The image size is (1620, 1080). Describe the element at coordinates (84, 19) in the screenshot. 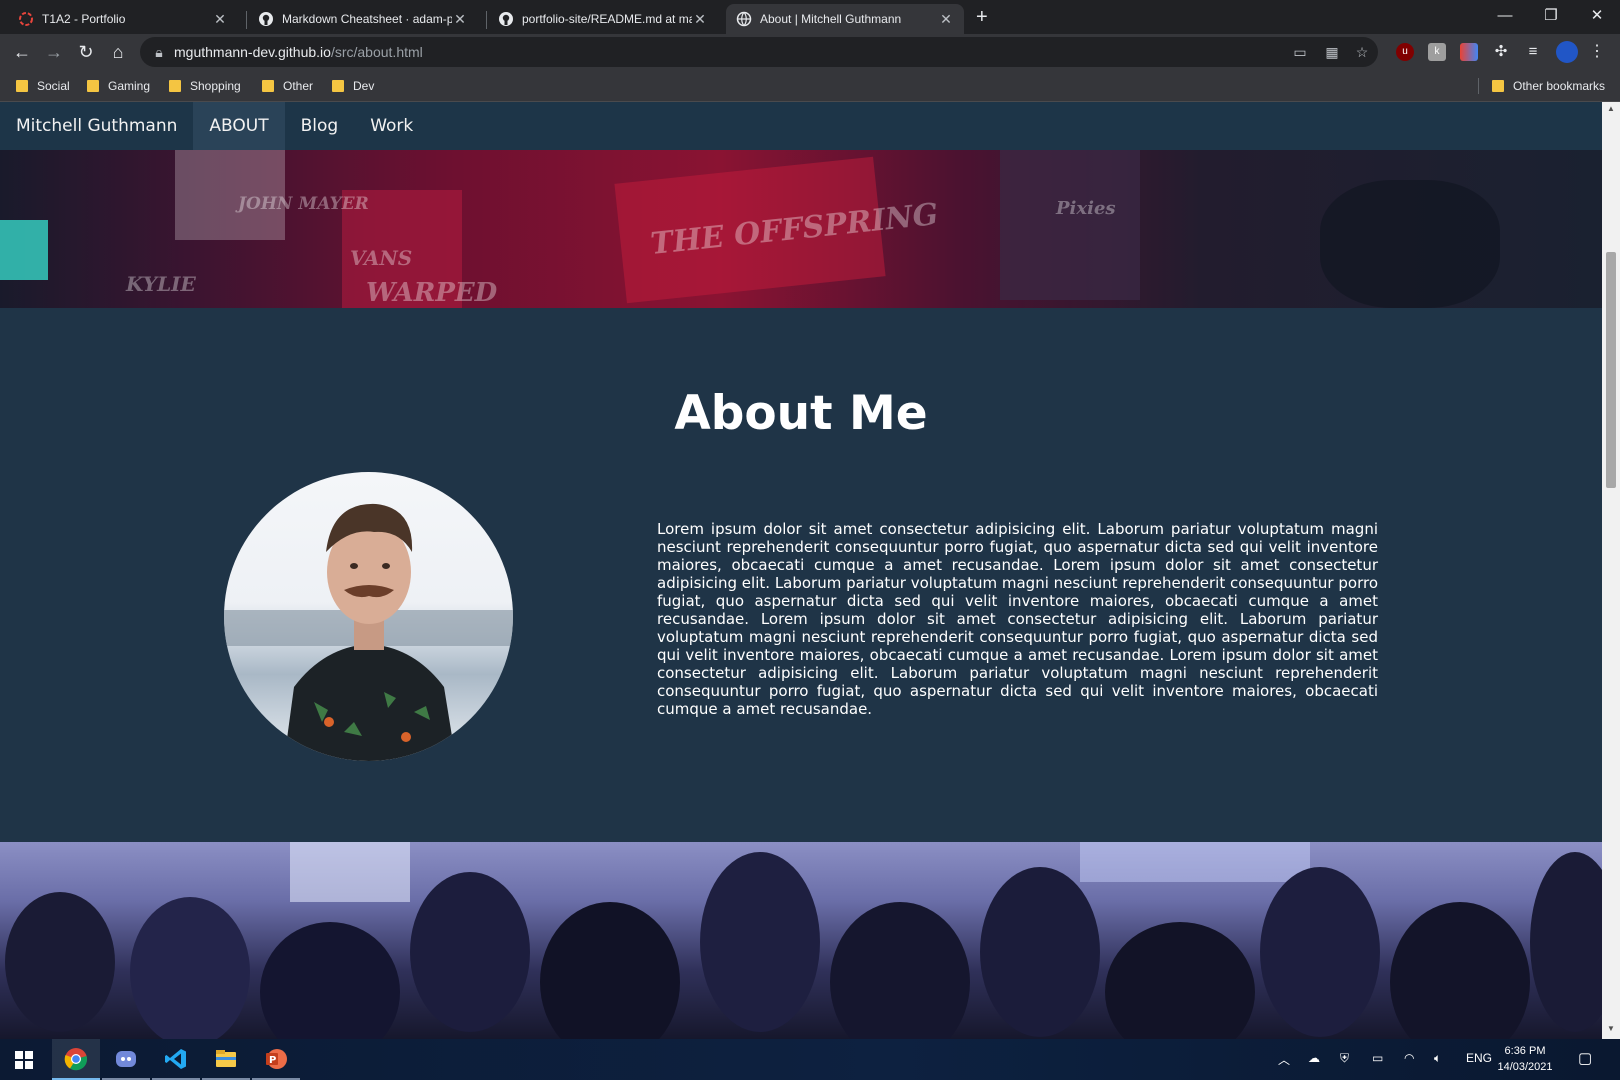

I see `tab-title: T1A2 - Portfolio` at that location.